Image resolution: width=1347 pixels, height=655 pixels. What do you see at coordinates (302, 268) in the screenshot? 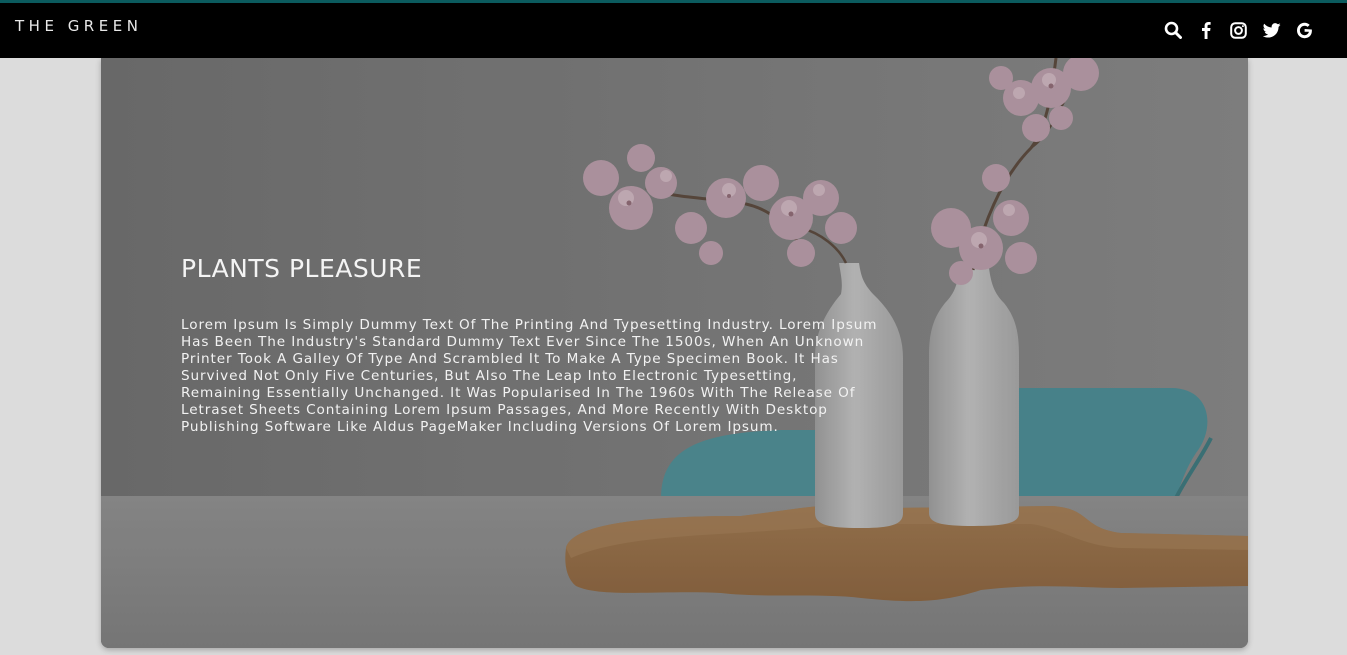
I see `hero-title: PLANTS PLEASURE` at bounding box center [302, 268].